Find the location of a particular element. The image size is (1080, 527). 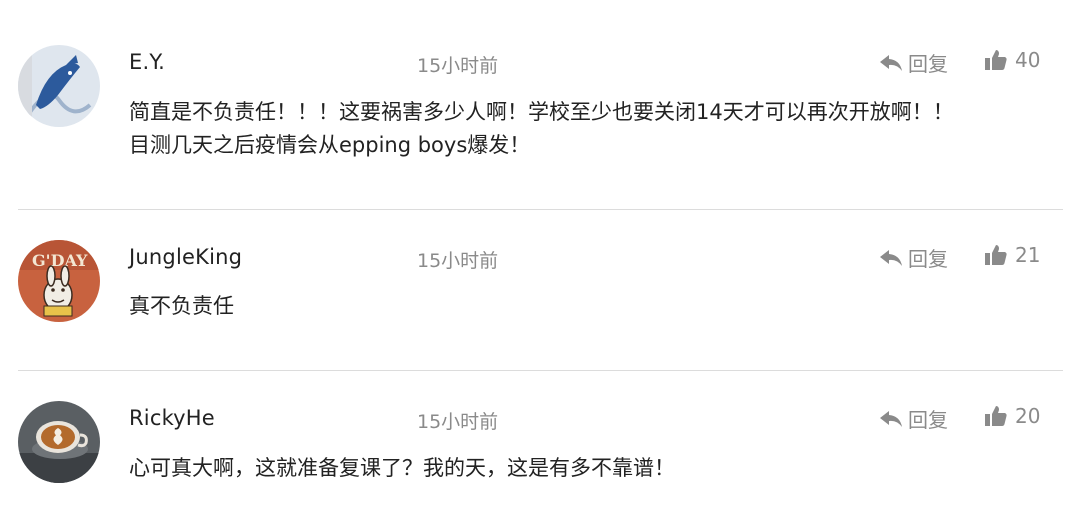

svg-text: G'DAY is located at coordinates (60, 260).